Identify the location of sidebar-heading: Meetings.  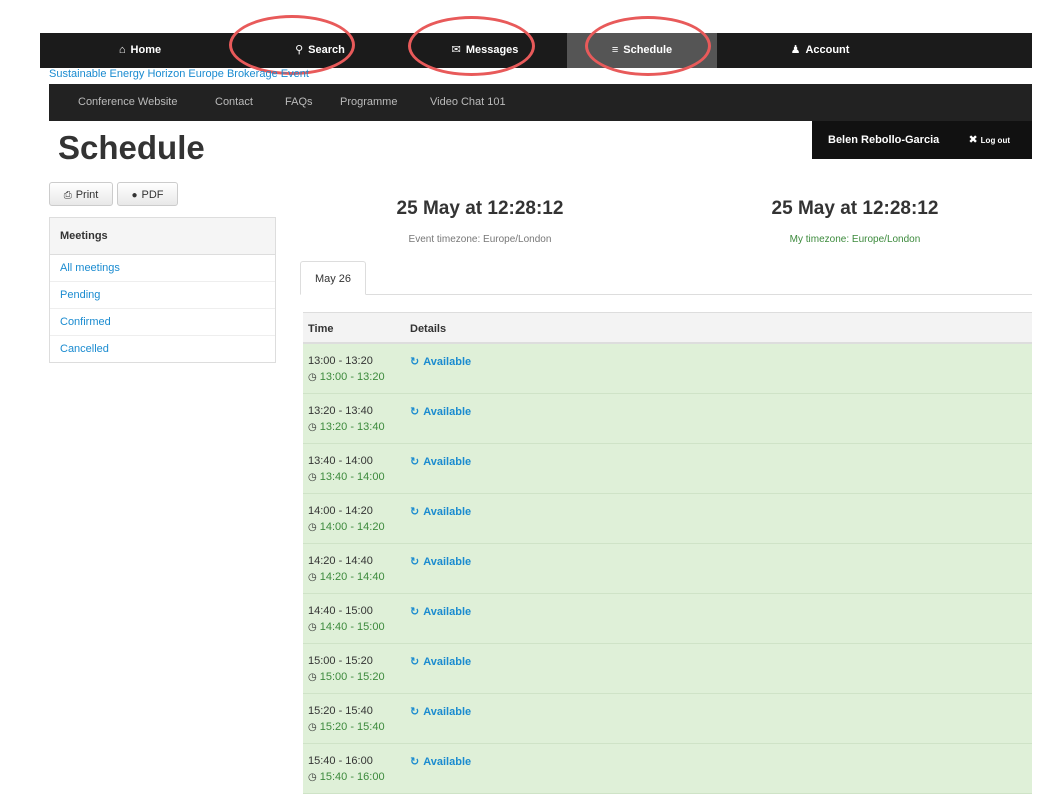
(162, 236).